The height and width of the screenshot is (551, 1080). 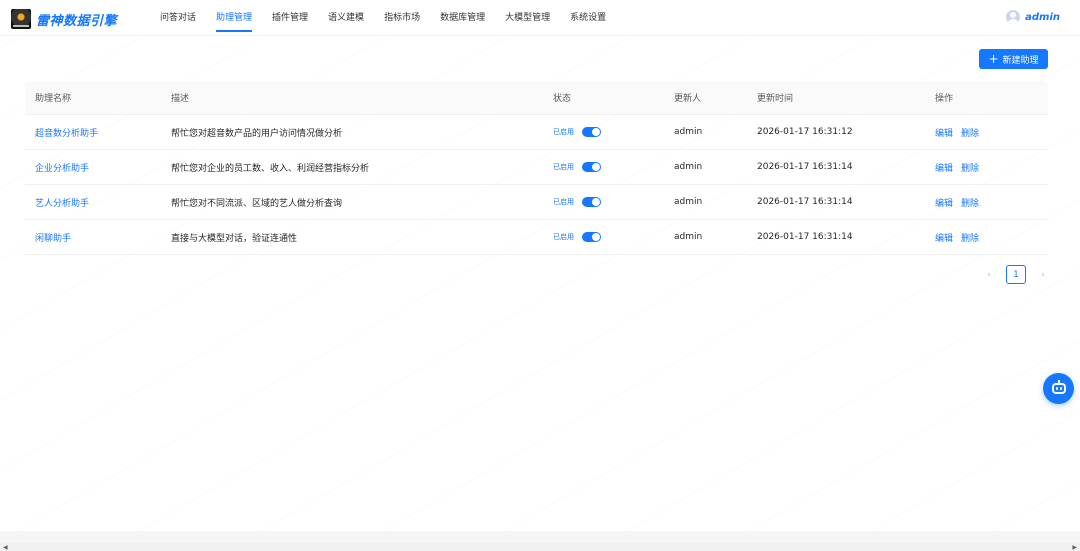 I want to click on update-time: 2026-01-17 16:31:12, so click(x=805, y=132).